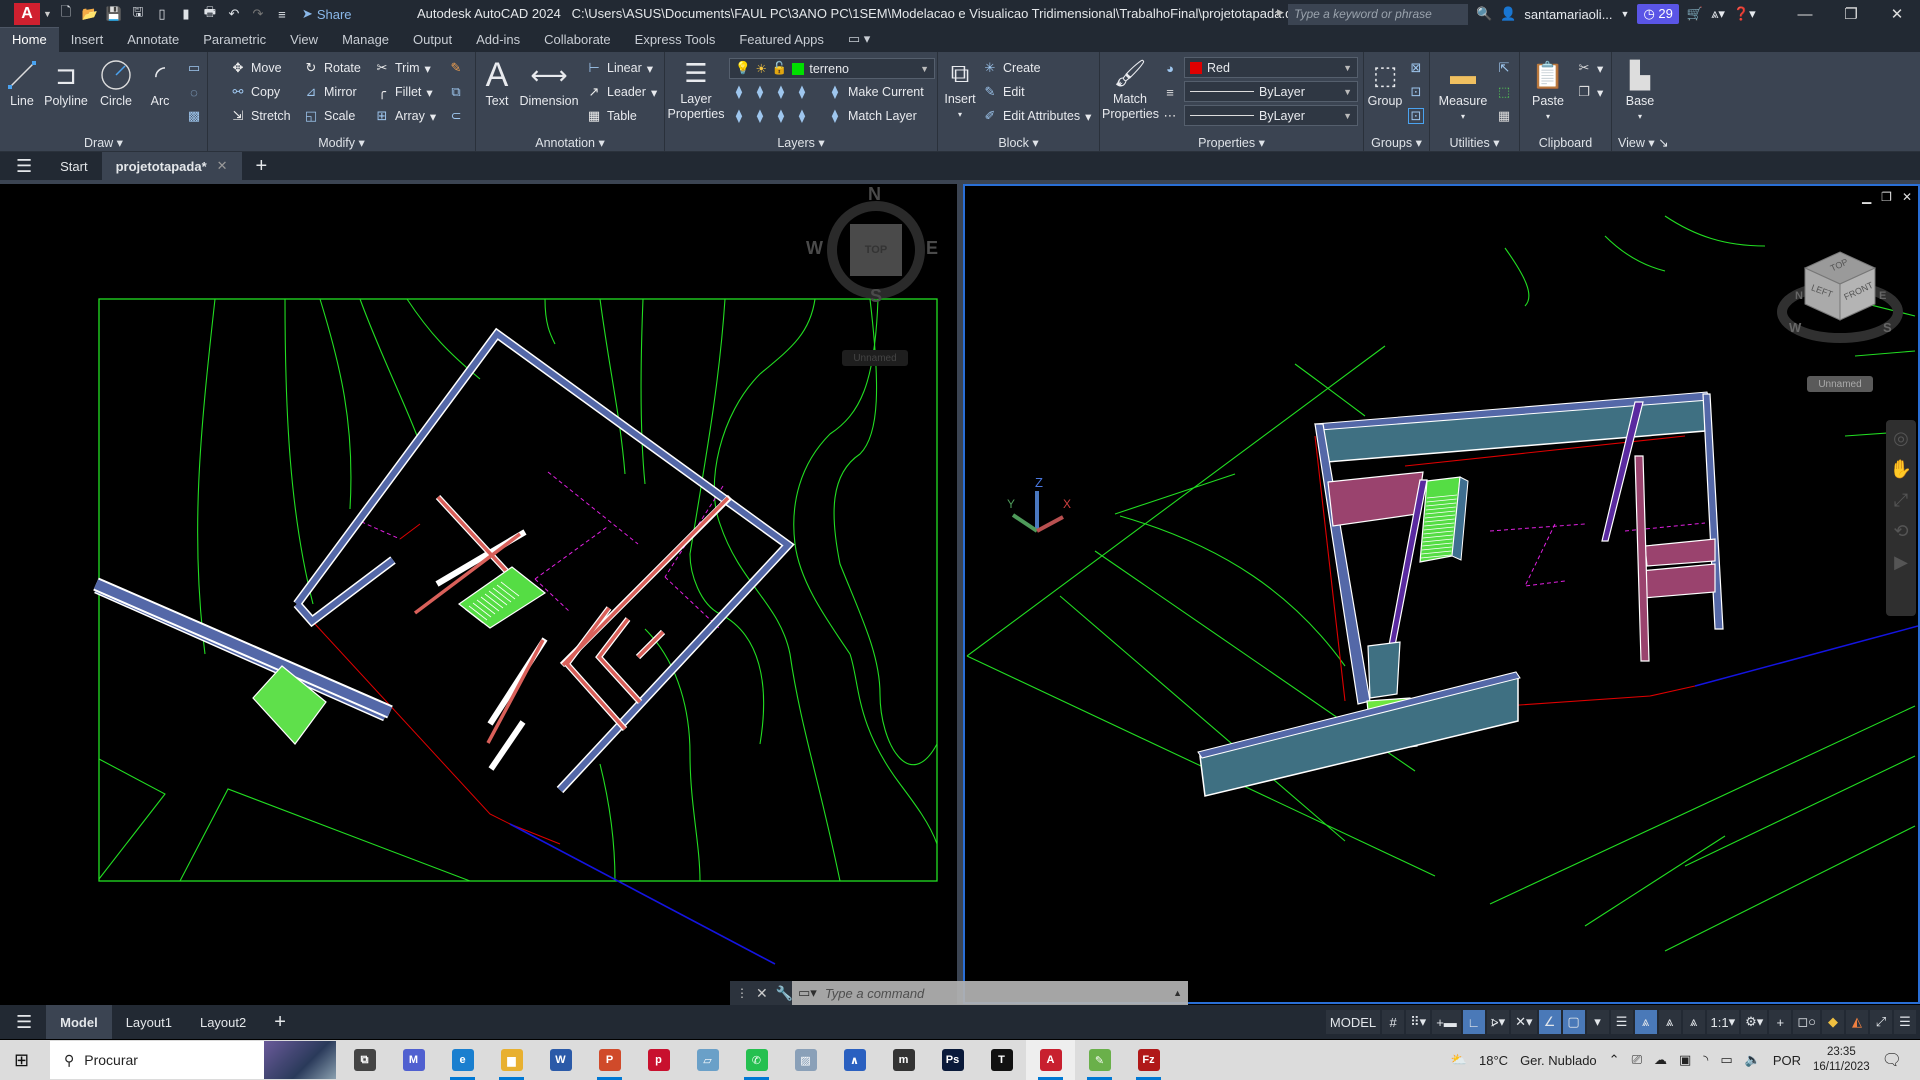 The height and width of the screenshot is (1080, 1920). I want to click on leader-button: ↗ Leader ▾, so click(622, 92).